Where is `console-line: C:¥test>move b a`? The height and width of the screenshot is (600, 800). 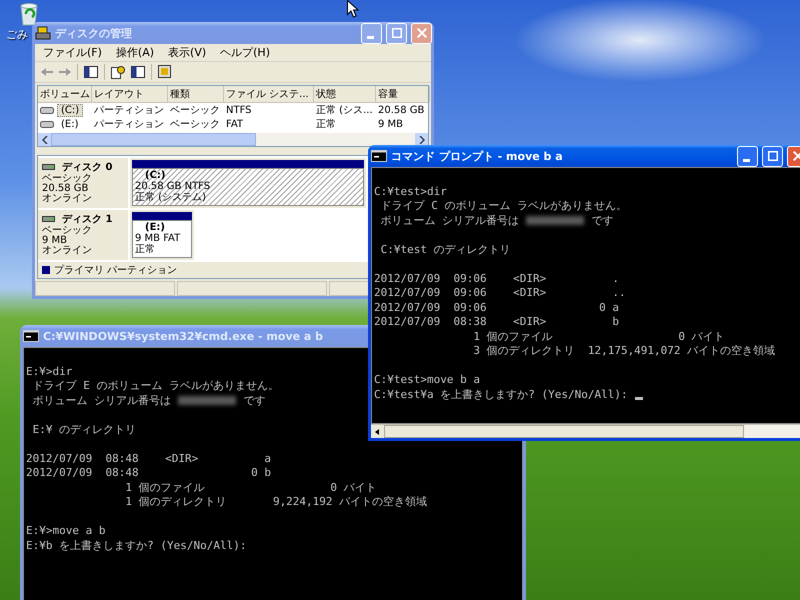
console-line: C:¥test>move b a is located at coordinates (427, 380).